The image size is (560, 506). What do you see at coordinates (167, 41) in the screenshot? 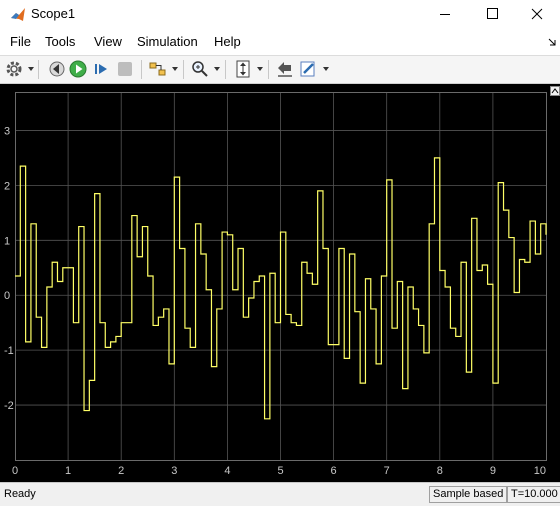
I see `menu-simulation: Simulation` at bounding box center [167, 41].